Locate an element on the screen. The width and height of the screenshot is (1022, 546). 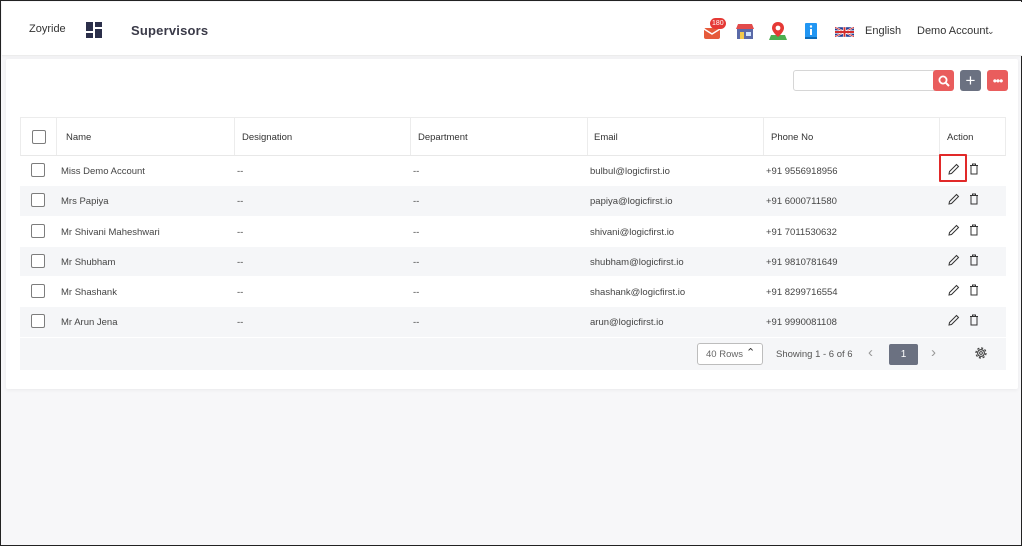
cell-phone: +91 8299716554 is located at coordinates (802, 293).